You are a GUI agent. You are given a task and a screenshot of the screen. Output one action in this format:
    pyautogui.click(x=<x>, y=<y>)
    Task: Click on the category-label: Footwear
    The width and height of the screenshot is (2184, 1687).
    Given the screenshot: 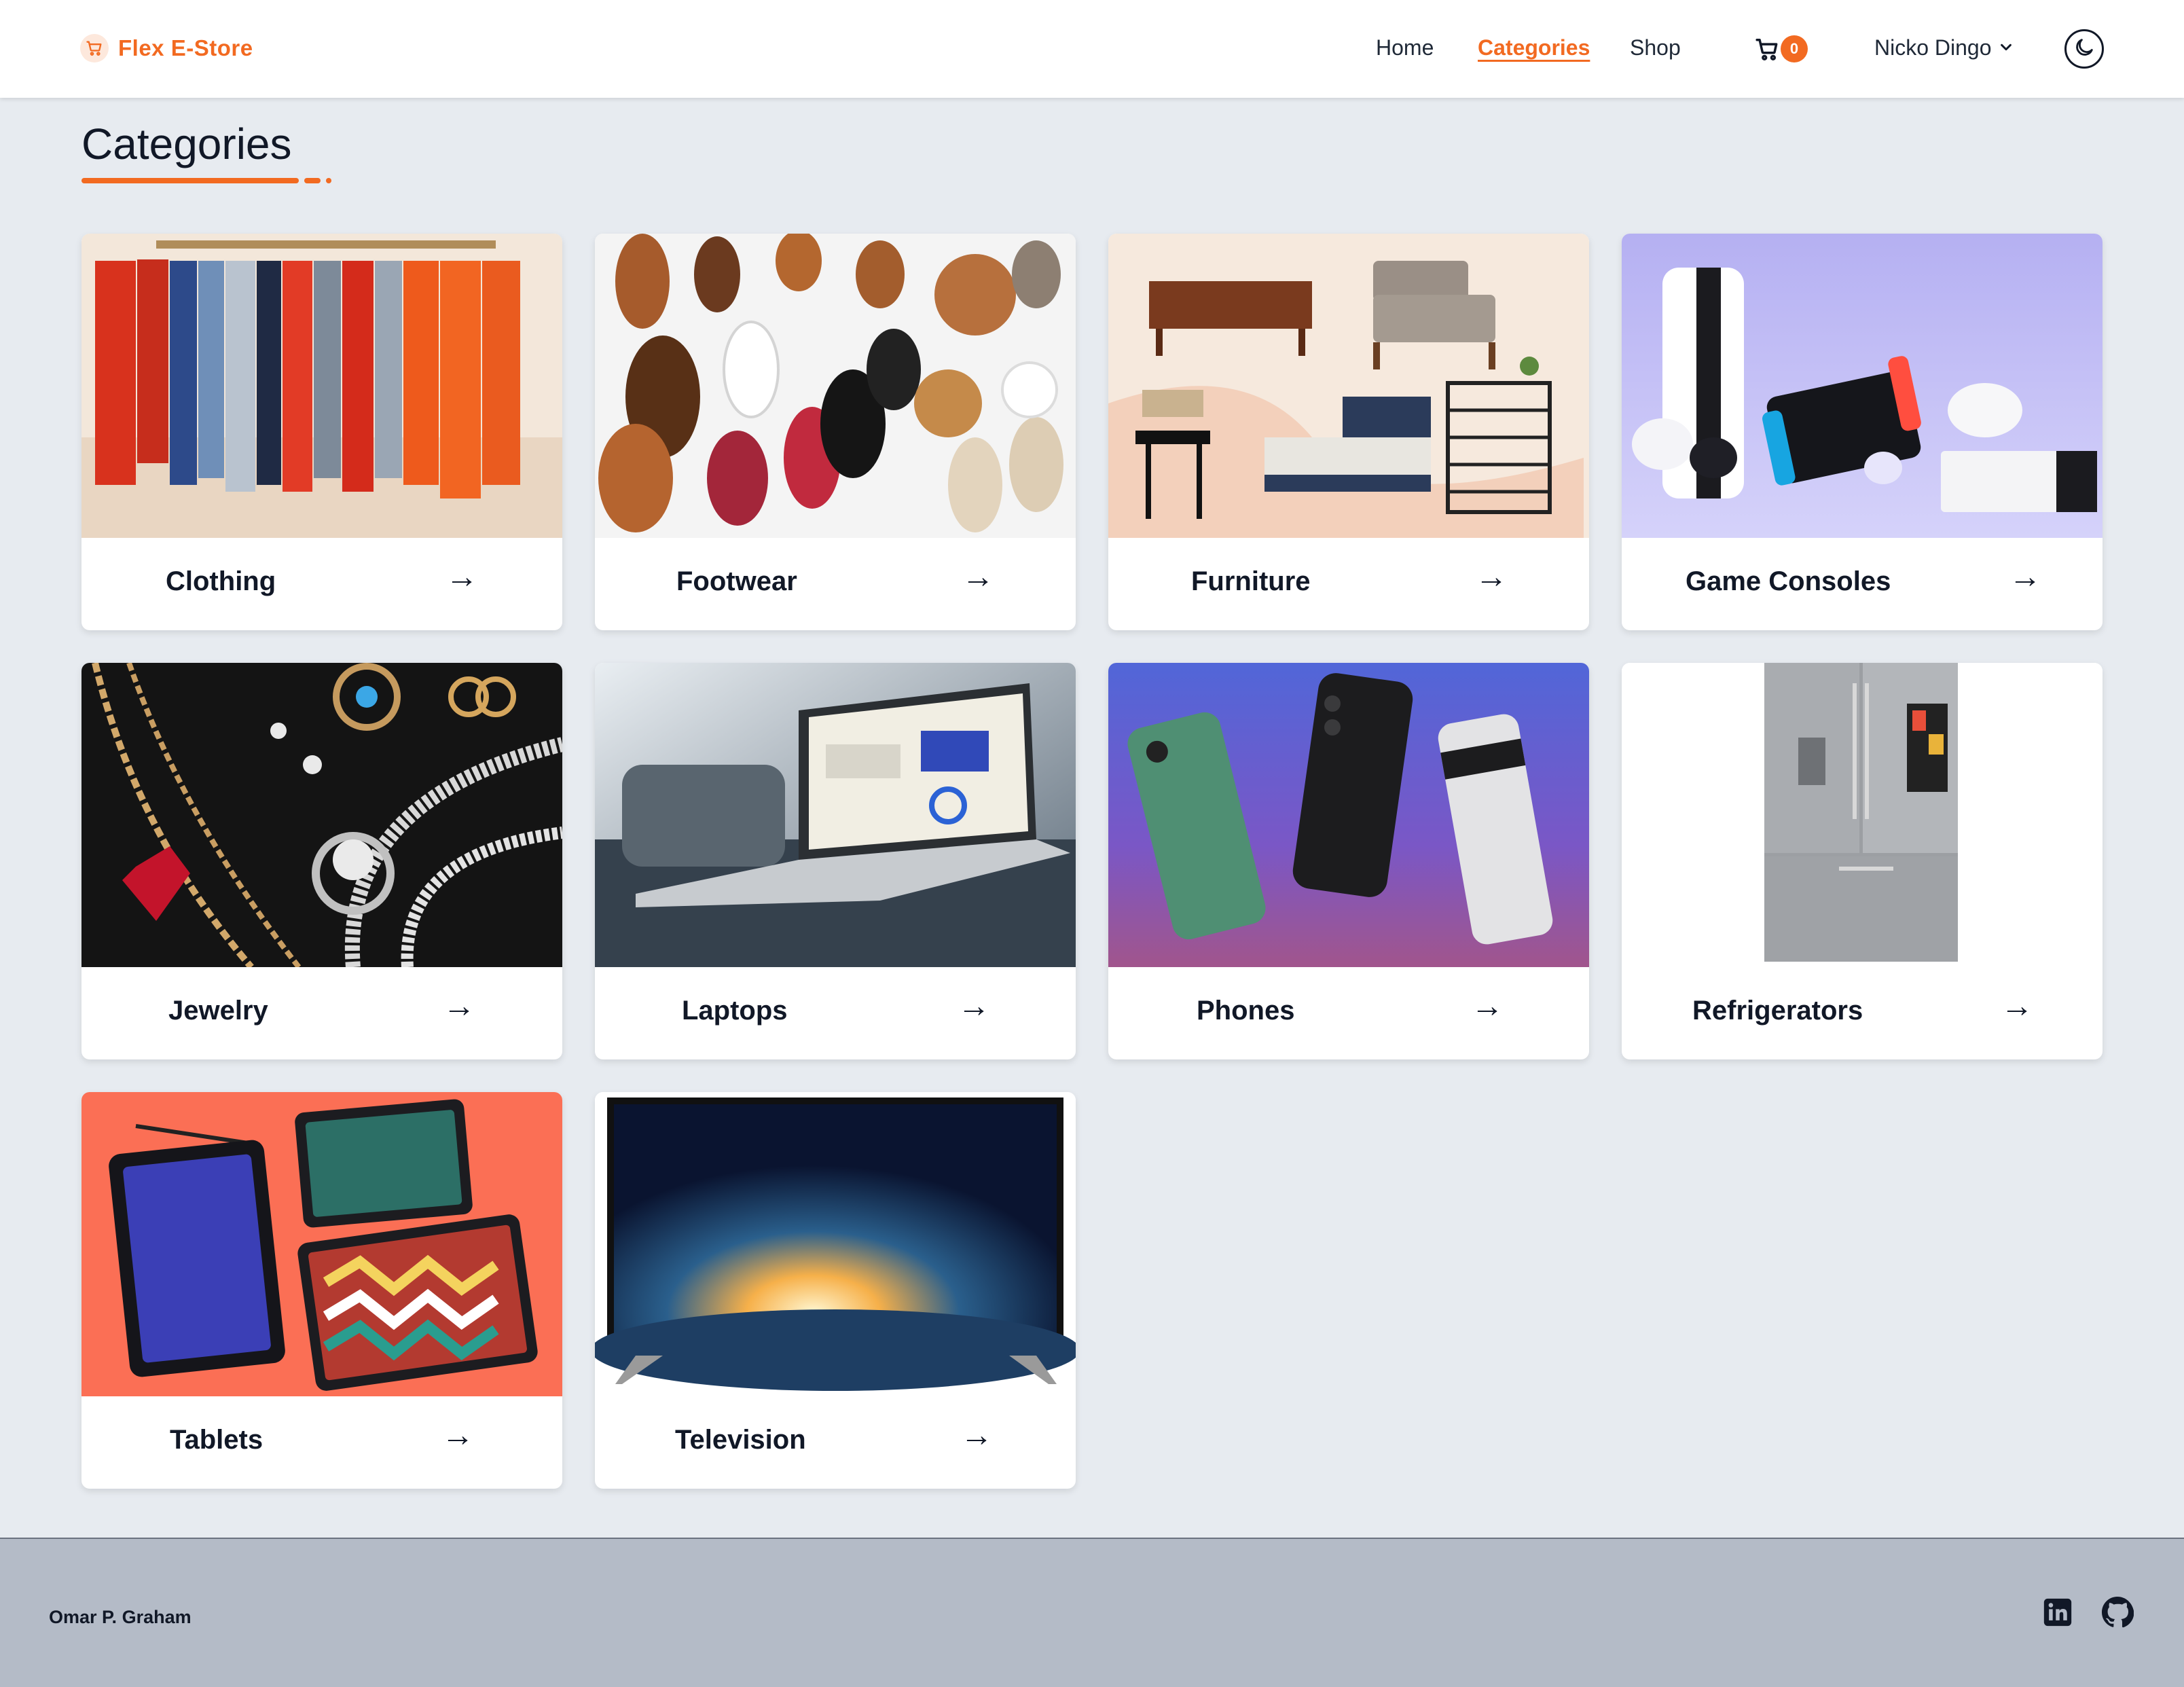 What is the action you would take?
    pyautogui.click(x=736, y=581)
    